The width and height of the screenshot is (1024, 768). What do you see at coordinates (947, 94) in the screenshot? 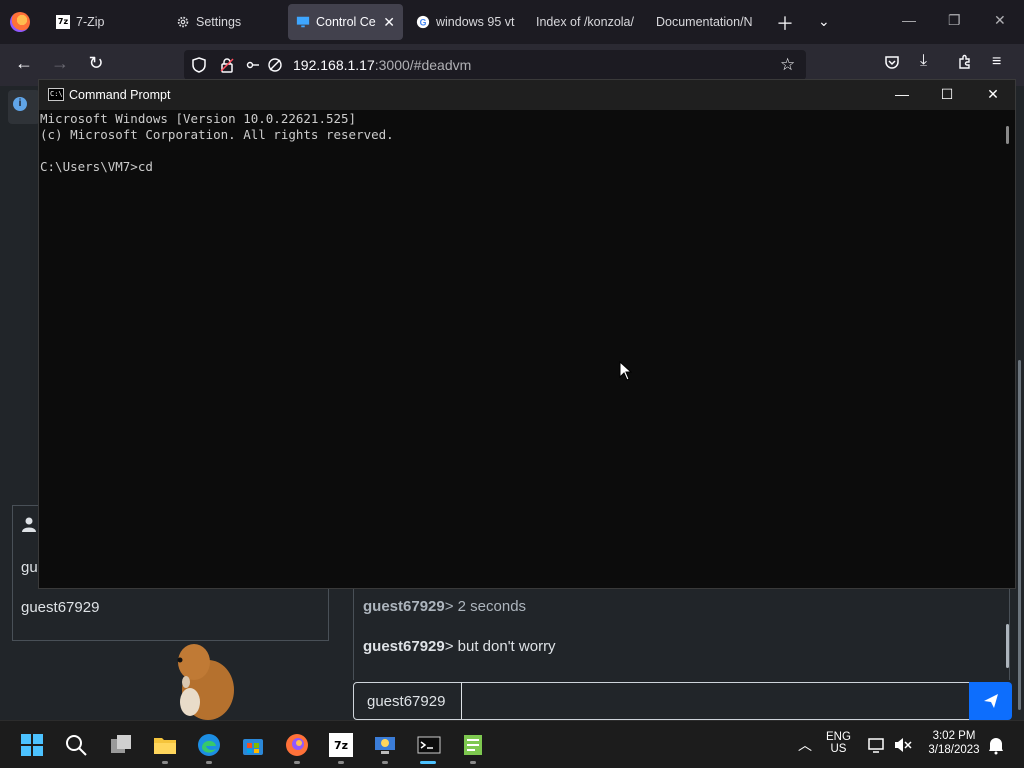
I see `cmd-maximize-icon: ☐` at bounding box center [947, 94].